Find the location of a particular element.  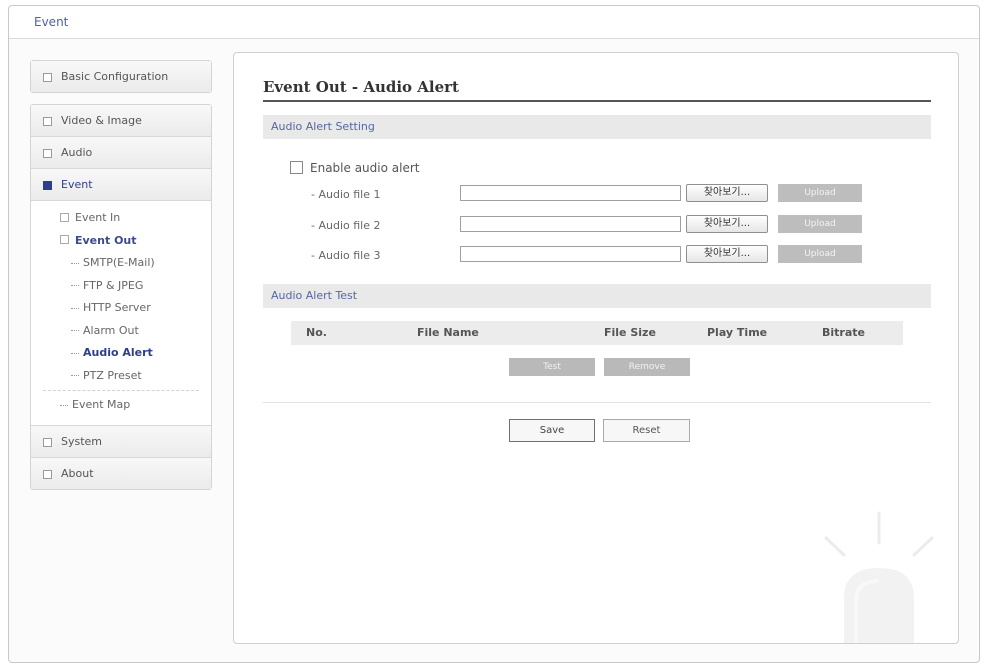

submenu-label: Alarm Out is located at coordinates (111, 330).